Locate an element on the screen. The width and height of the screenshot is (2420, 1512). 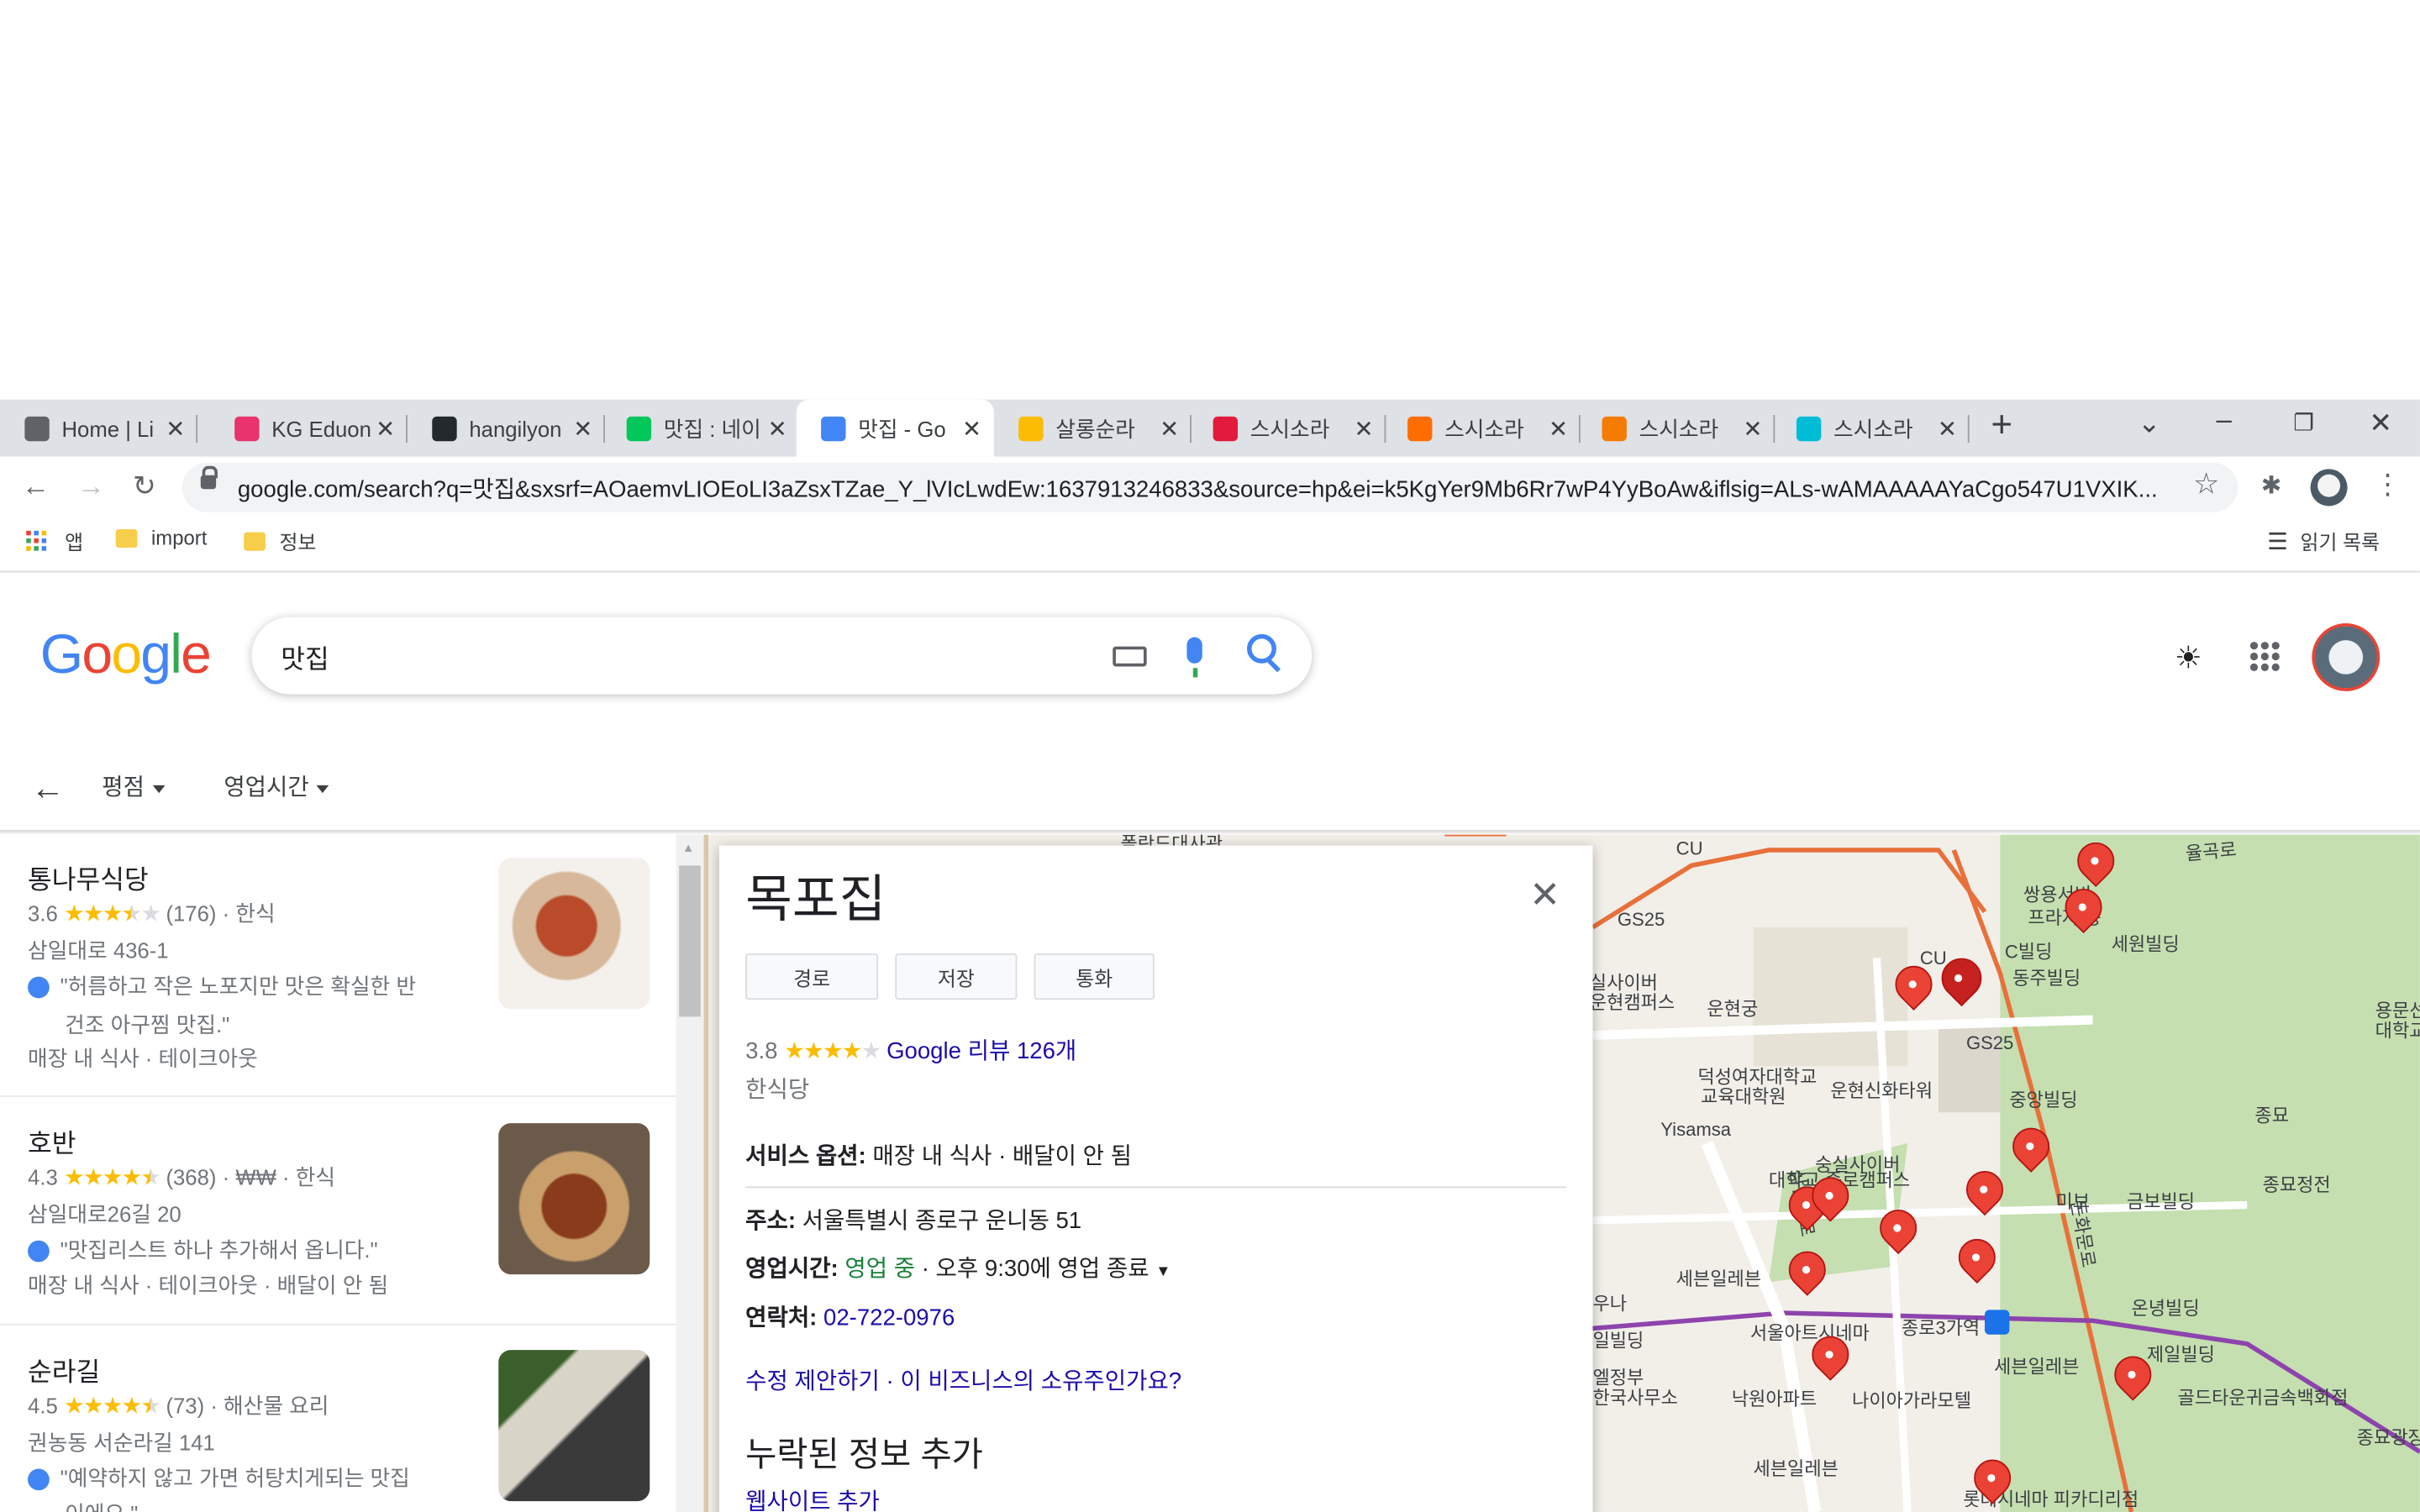
review-text: "허름하고 작은 노포지만 맛은 확실한 반 is located at coordinates (238, 986).